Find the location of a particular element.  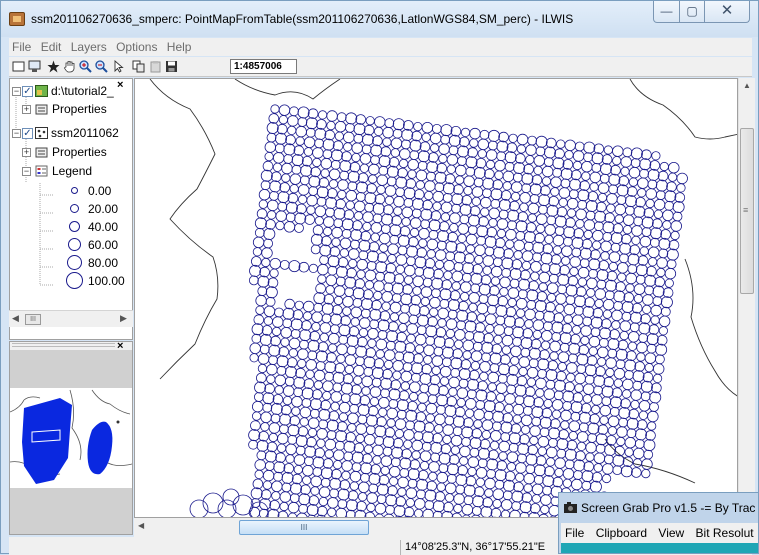

sg-menu-file: File is located at coordinates (574, 533).